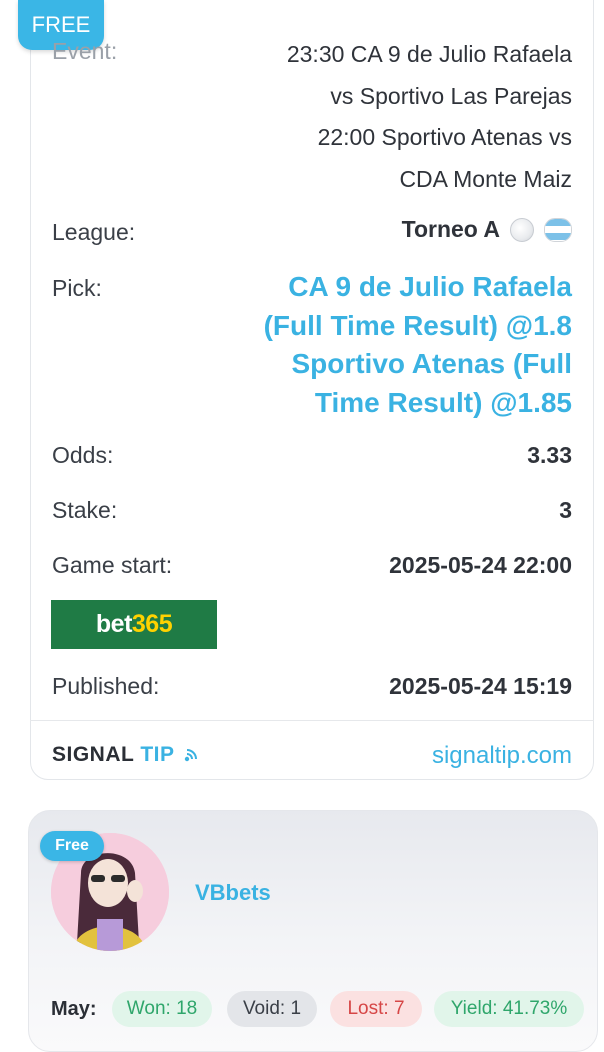 Image resolution: width=604 pixels, height=1052 pixels. Describe the element at coordinates (112, 565) in the screenshot. I see `game-start-label: Game start:` at that location.